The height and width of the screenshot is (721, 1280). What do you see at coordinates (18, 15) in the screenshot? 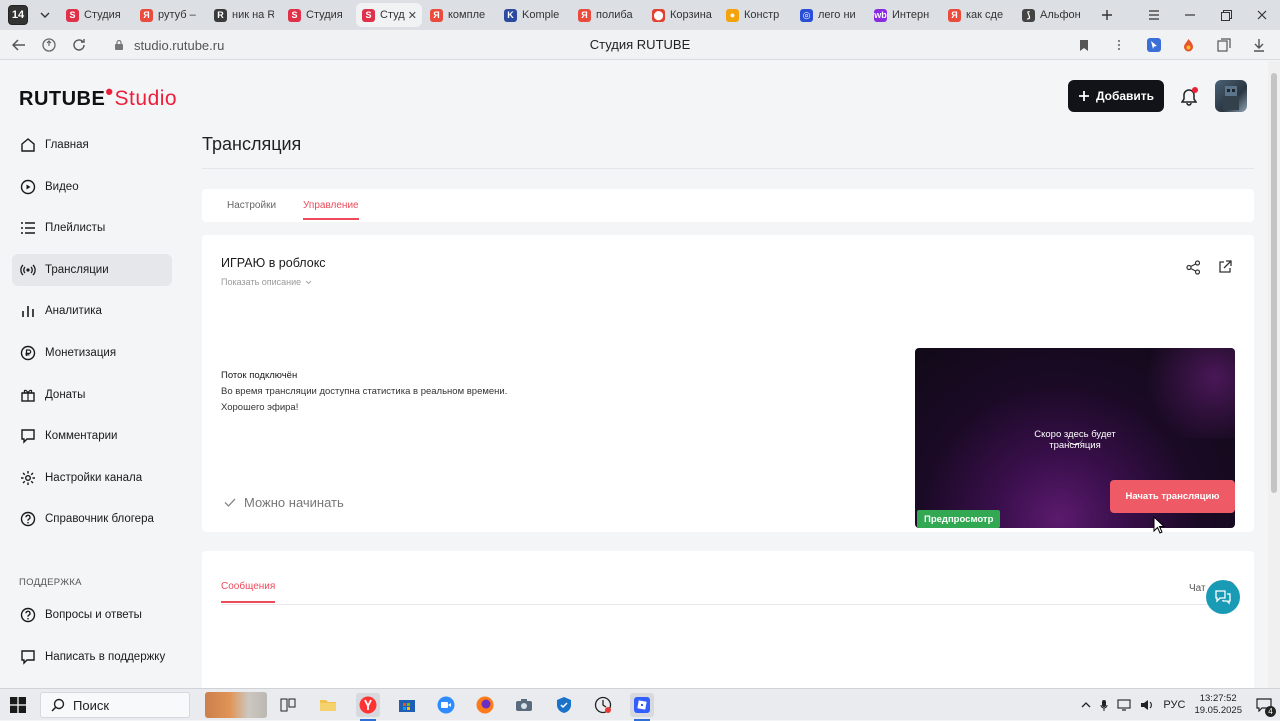
I see `tab-count-button: 14` at bounding box center [18, 15].